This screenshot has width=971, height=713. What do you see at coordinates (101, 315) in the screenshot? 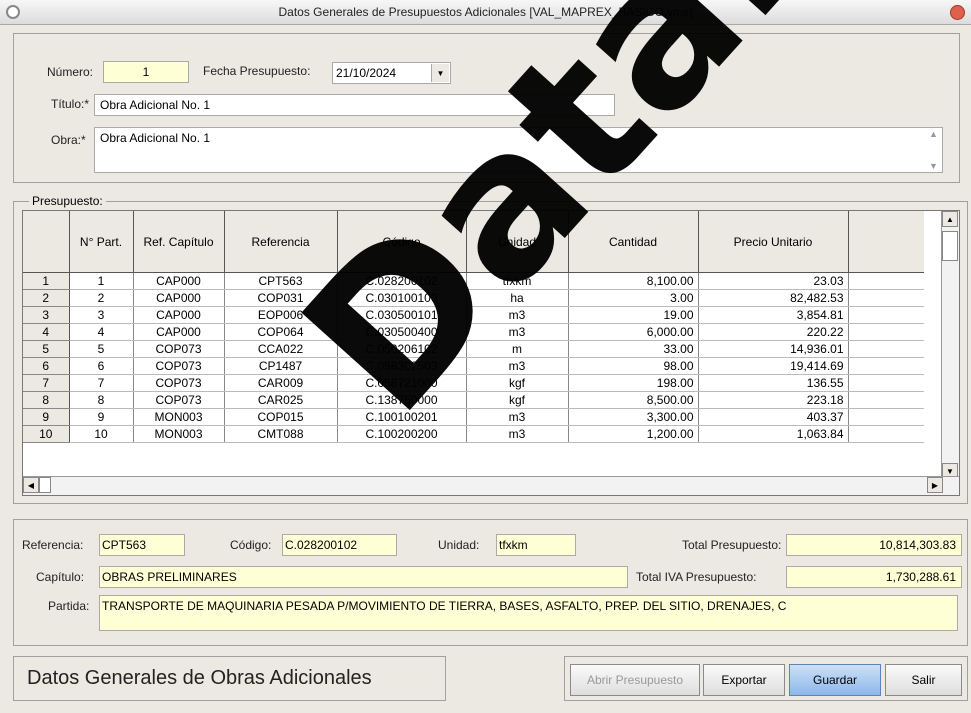
I see `table-cell: 3` at bounding box center [101, 315].